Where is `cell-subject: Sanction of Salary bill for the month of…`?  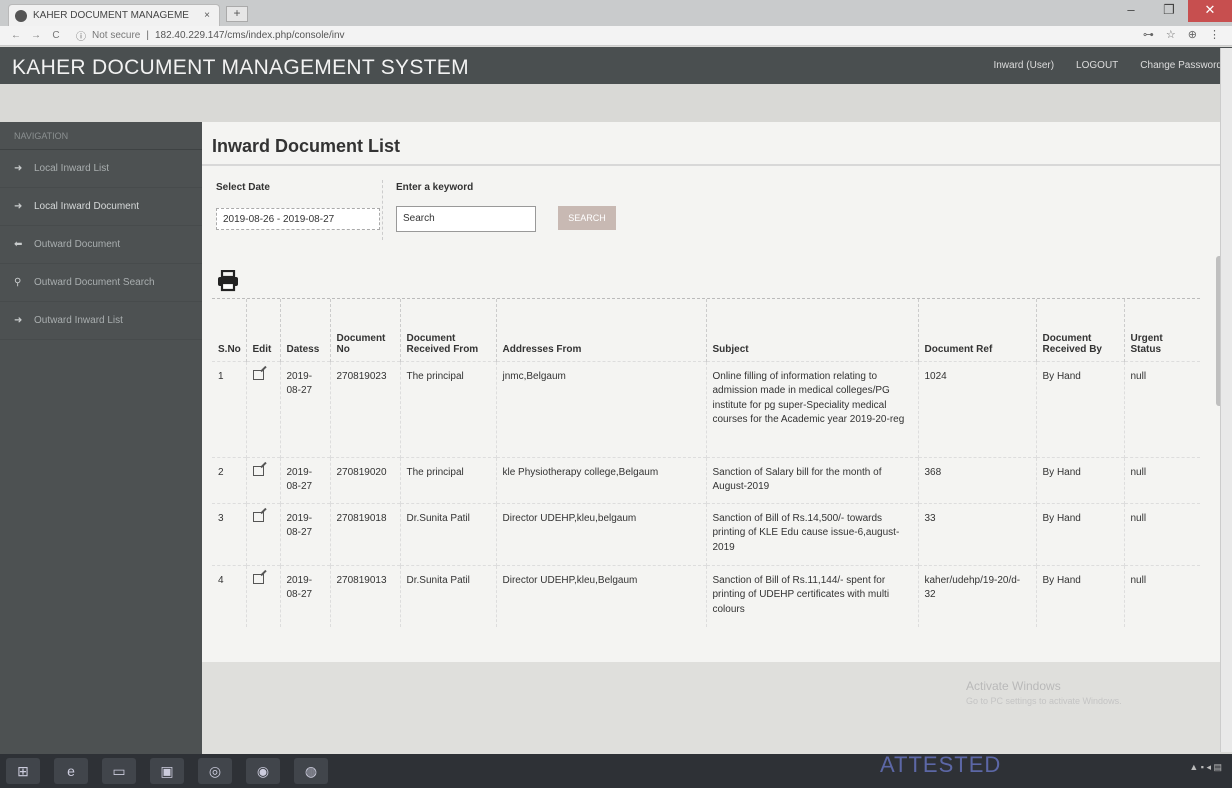 cell-subject: Sanction of Salary bill for the month of… is located at coordinates (811, 479).